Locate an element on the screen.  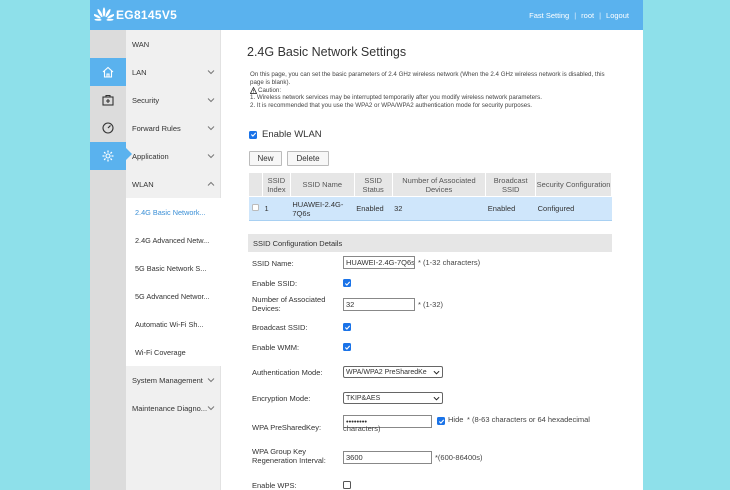
enable-wlan-checkbox is located at coordinates (253, 134).